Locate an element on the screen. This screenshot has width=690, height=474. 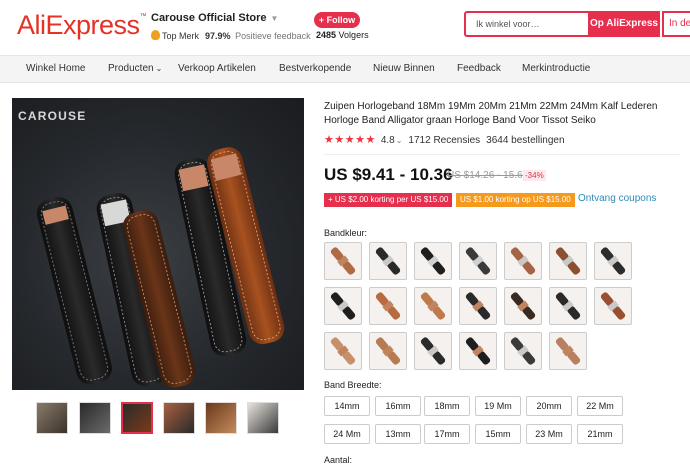
store-rating-line: Top Merk 97.9% Positieve feedback is located at coordinates (231, 35).